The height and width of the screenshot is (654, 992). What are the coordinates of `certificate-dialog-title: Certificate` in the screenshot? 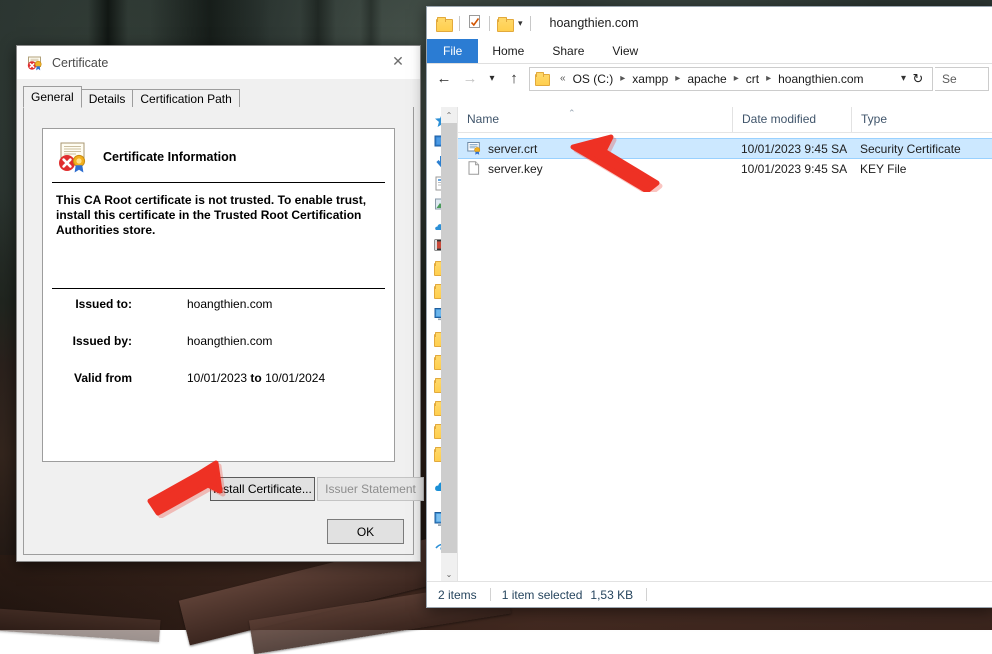 It's located at (80, 62).